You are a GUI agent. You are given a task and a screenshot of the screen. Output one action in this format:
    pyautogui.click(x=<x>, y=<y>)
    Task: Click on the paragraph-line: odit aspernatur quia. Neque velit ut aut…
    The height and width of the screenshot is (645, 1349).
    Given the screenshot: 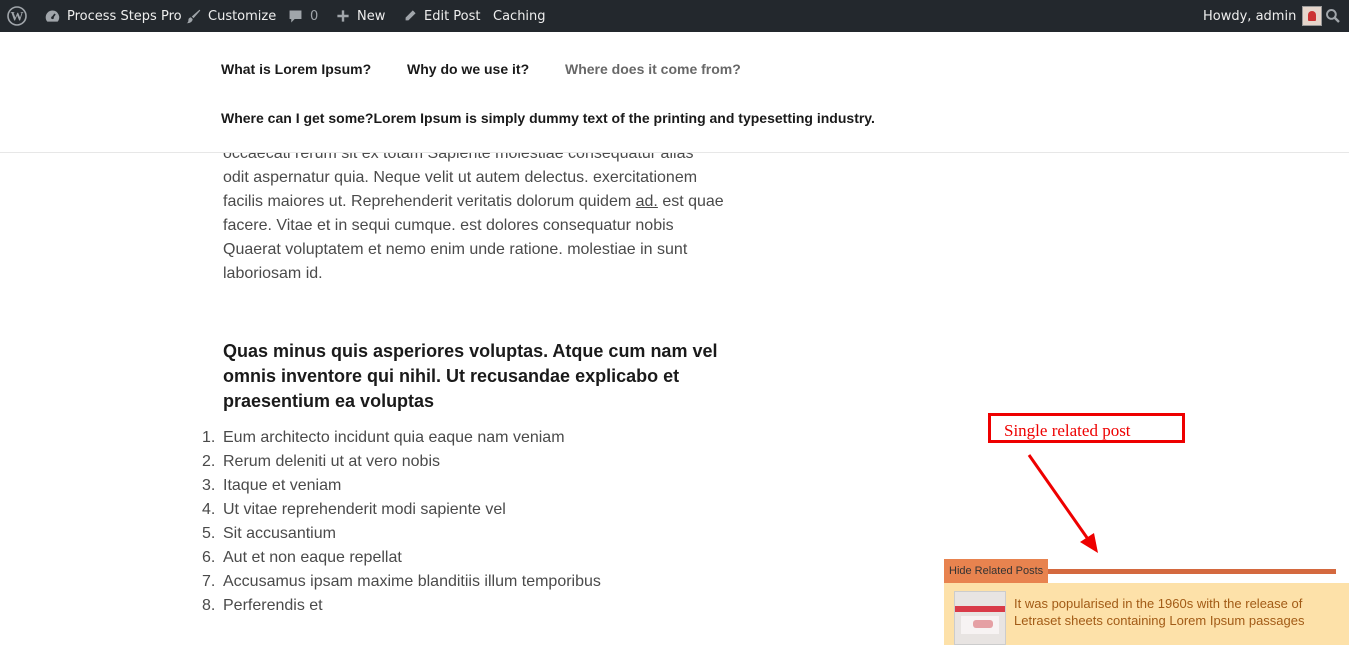 What is the action you would take?
    pyautogui.click(x=460, y=177)
    